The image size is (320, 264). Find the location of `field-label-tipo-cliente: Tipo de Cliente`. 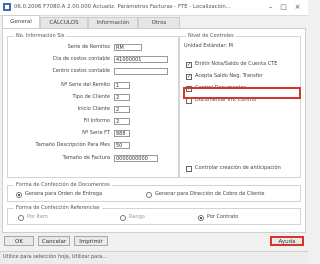

field-label-tipo-cliente: Tipo de Cliente is located at coordinates (91, 97).